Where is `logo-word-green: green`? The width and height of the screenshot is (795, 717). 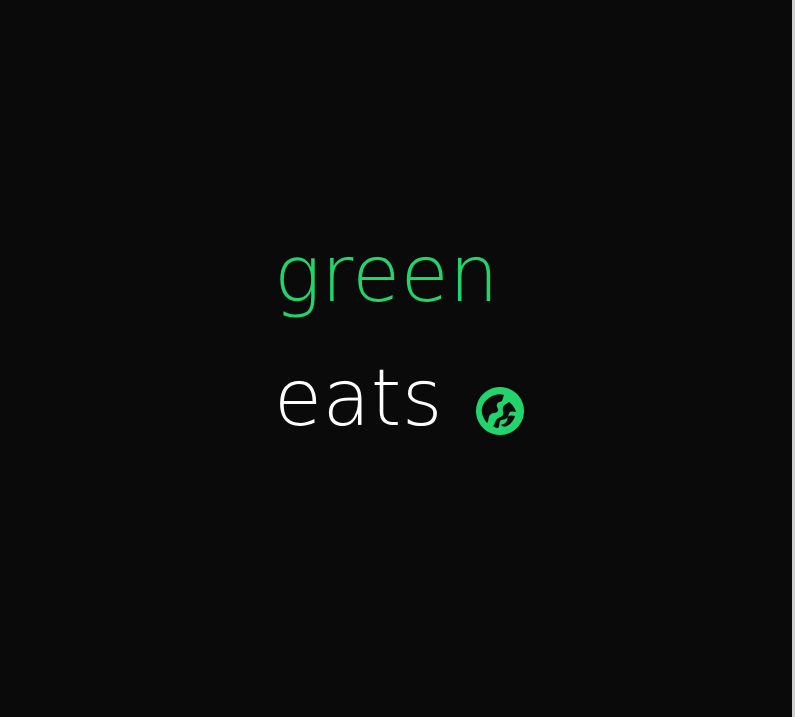
logo-word-green: green is located at coordinates (387, 275).